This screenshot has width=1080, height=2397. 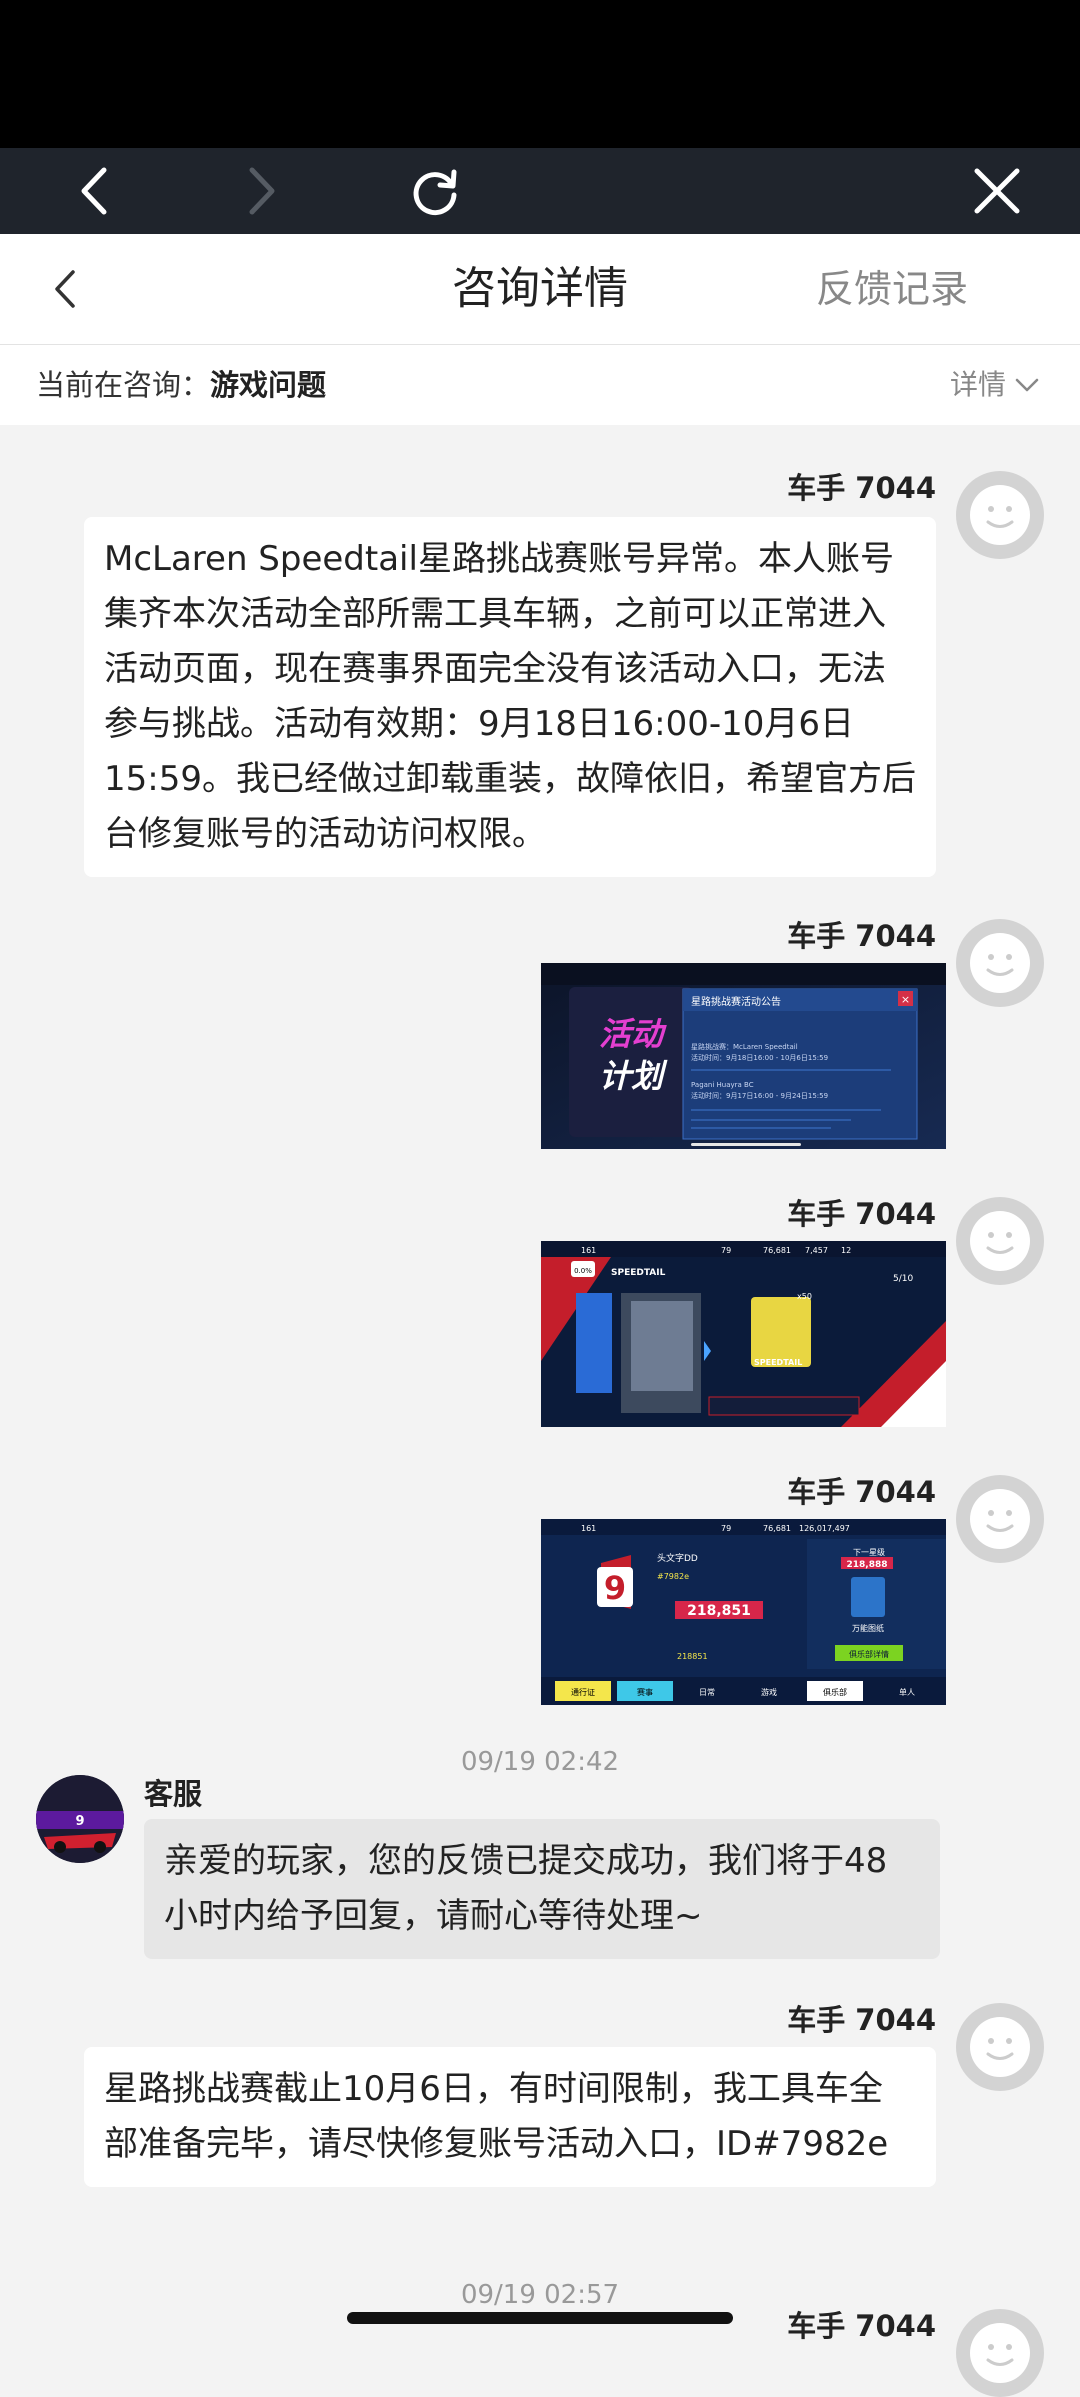 What do you see at coordinates (736, 1001) in the screenshot?
I see `panel-title: 星路挑战赛活动公告` at bounding box center [736, 1001].